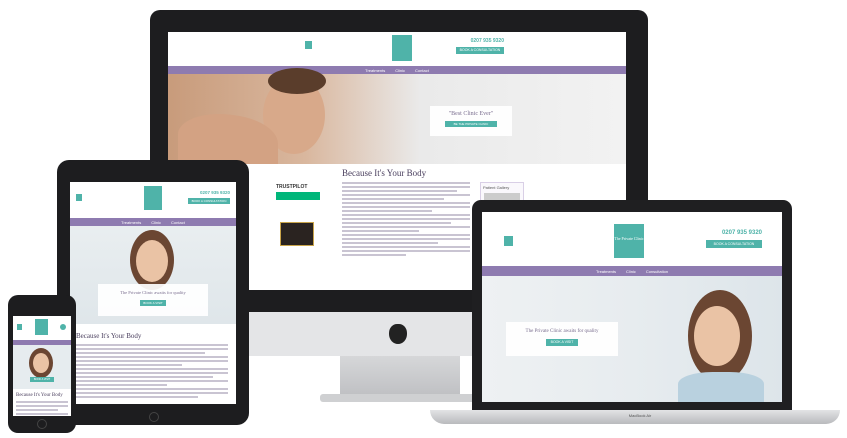 The width and height of the screenshot is (847, 438). Describe the element at coordinates (400, 398) in the screenshot. I see `imac-foot` at that location.